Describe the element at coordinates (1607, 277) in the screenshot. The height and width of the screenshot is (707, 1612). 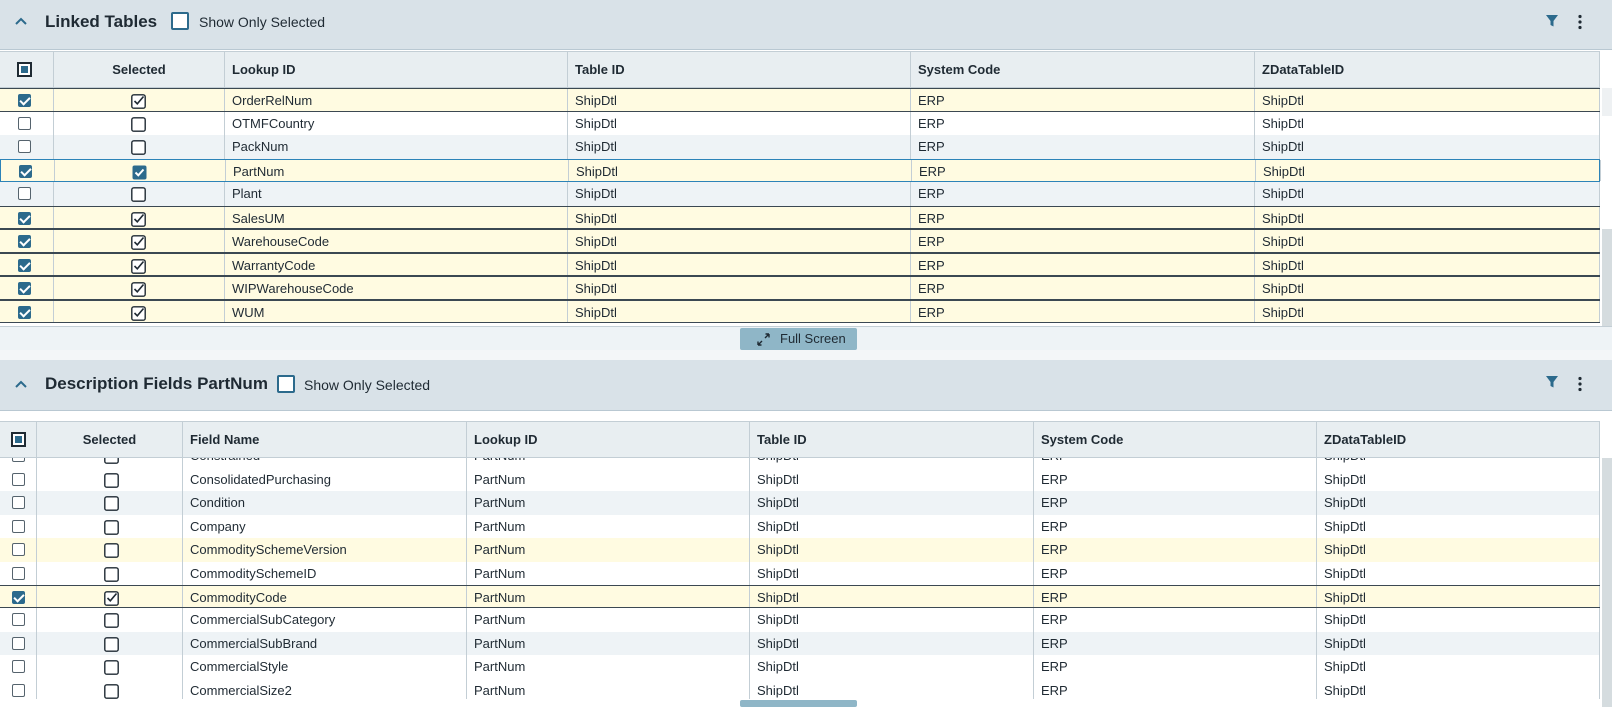
I see `vertical-scrollbar-thumb` at that location.